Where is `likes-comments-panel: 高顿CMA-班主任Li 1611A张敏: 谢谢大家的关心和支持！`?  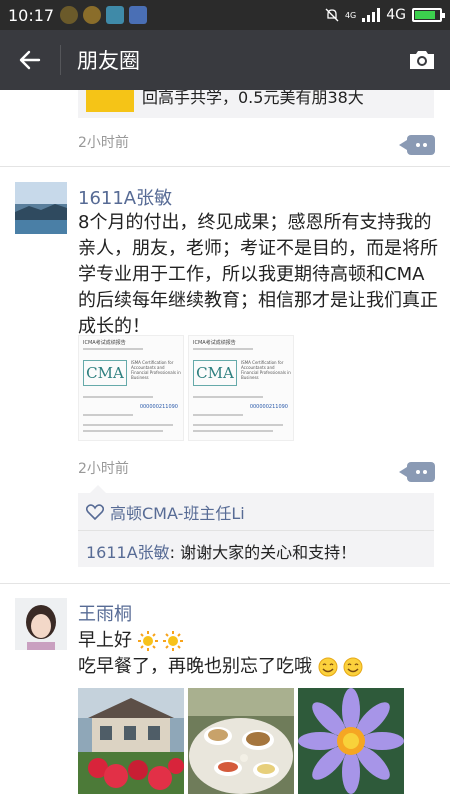 likes-comments-panel: 高顿CMA-班主任Li 1611A张敏: 谢谢大家的关心和支持！ is located at coordinates (256, 526).